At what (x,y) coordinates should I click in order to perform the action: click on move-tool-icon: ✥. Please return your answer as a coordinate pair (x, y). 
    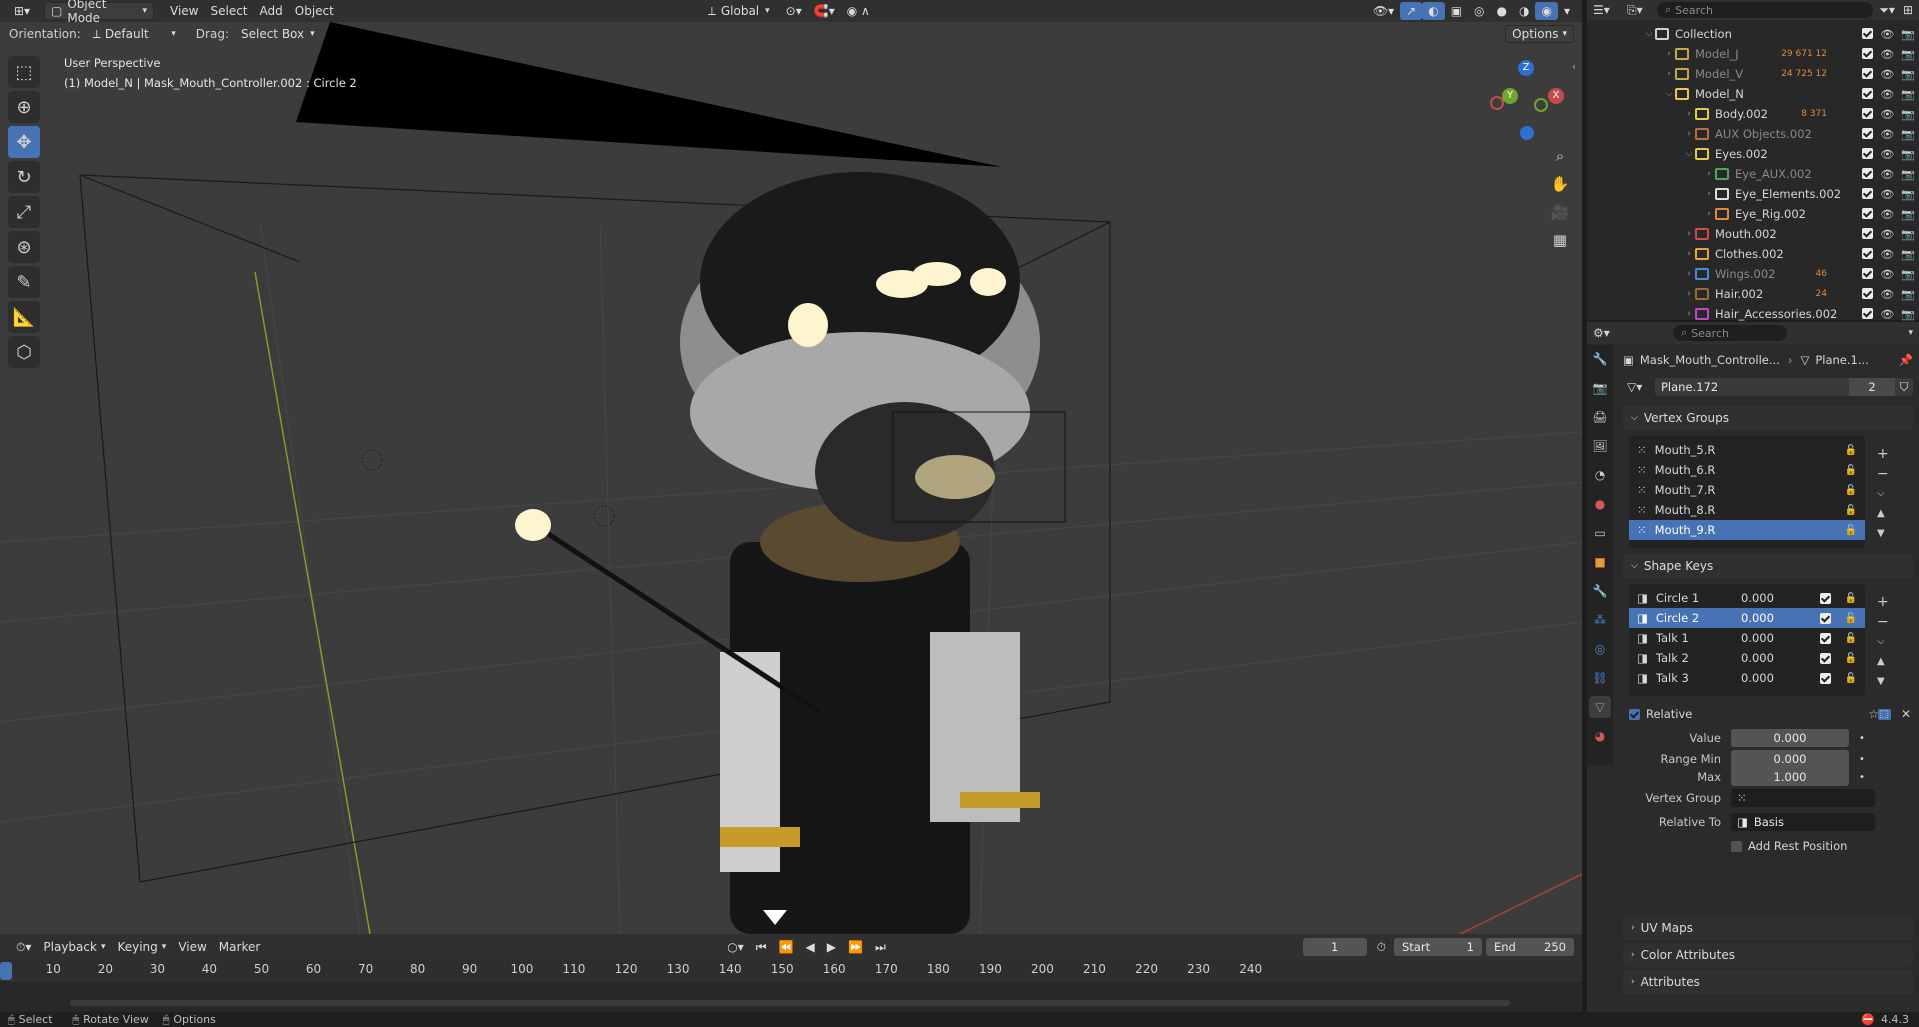
    Looking at the image, I should click on (24, 142).